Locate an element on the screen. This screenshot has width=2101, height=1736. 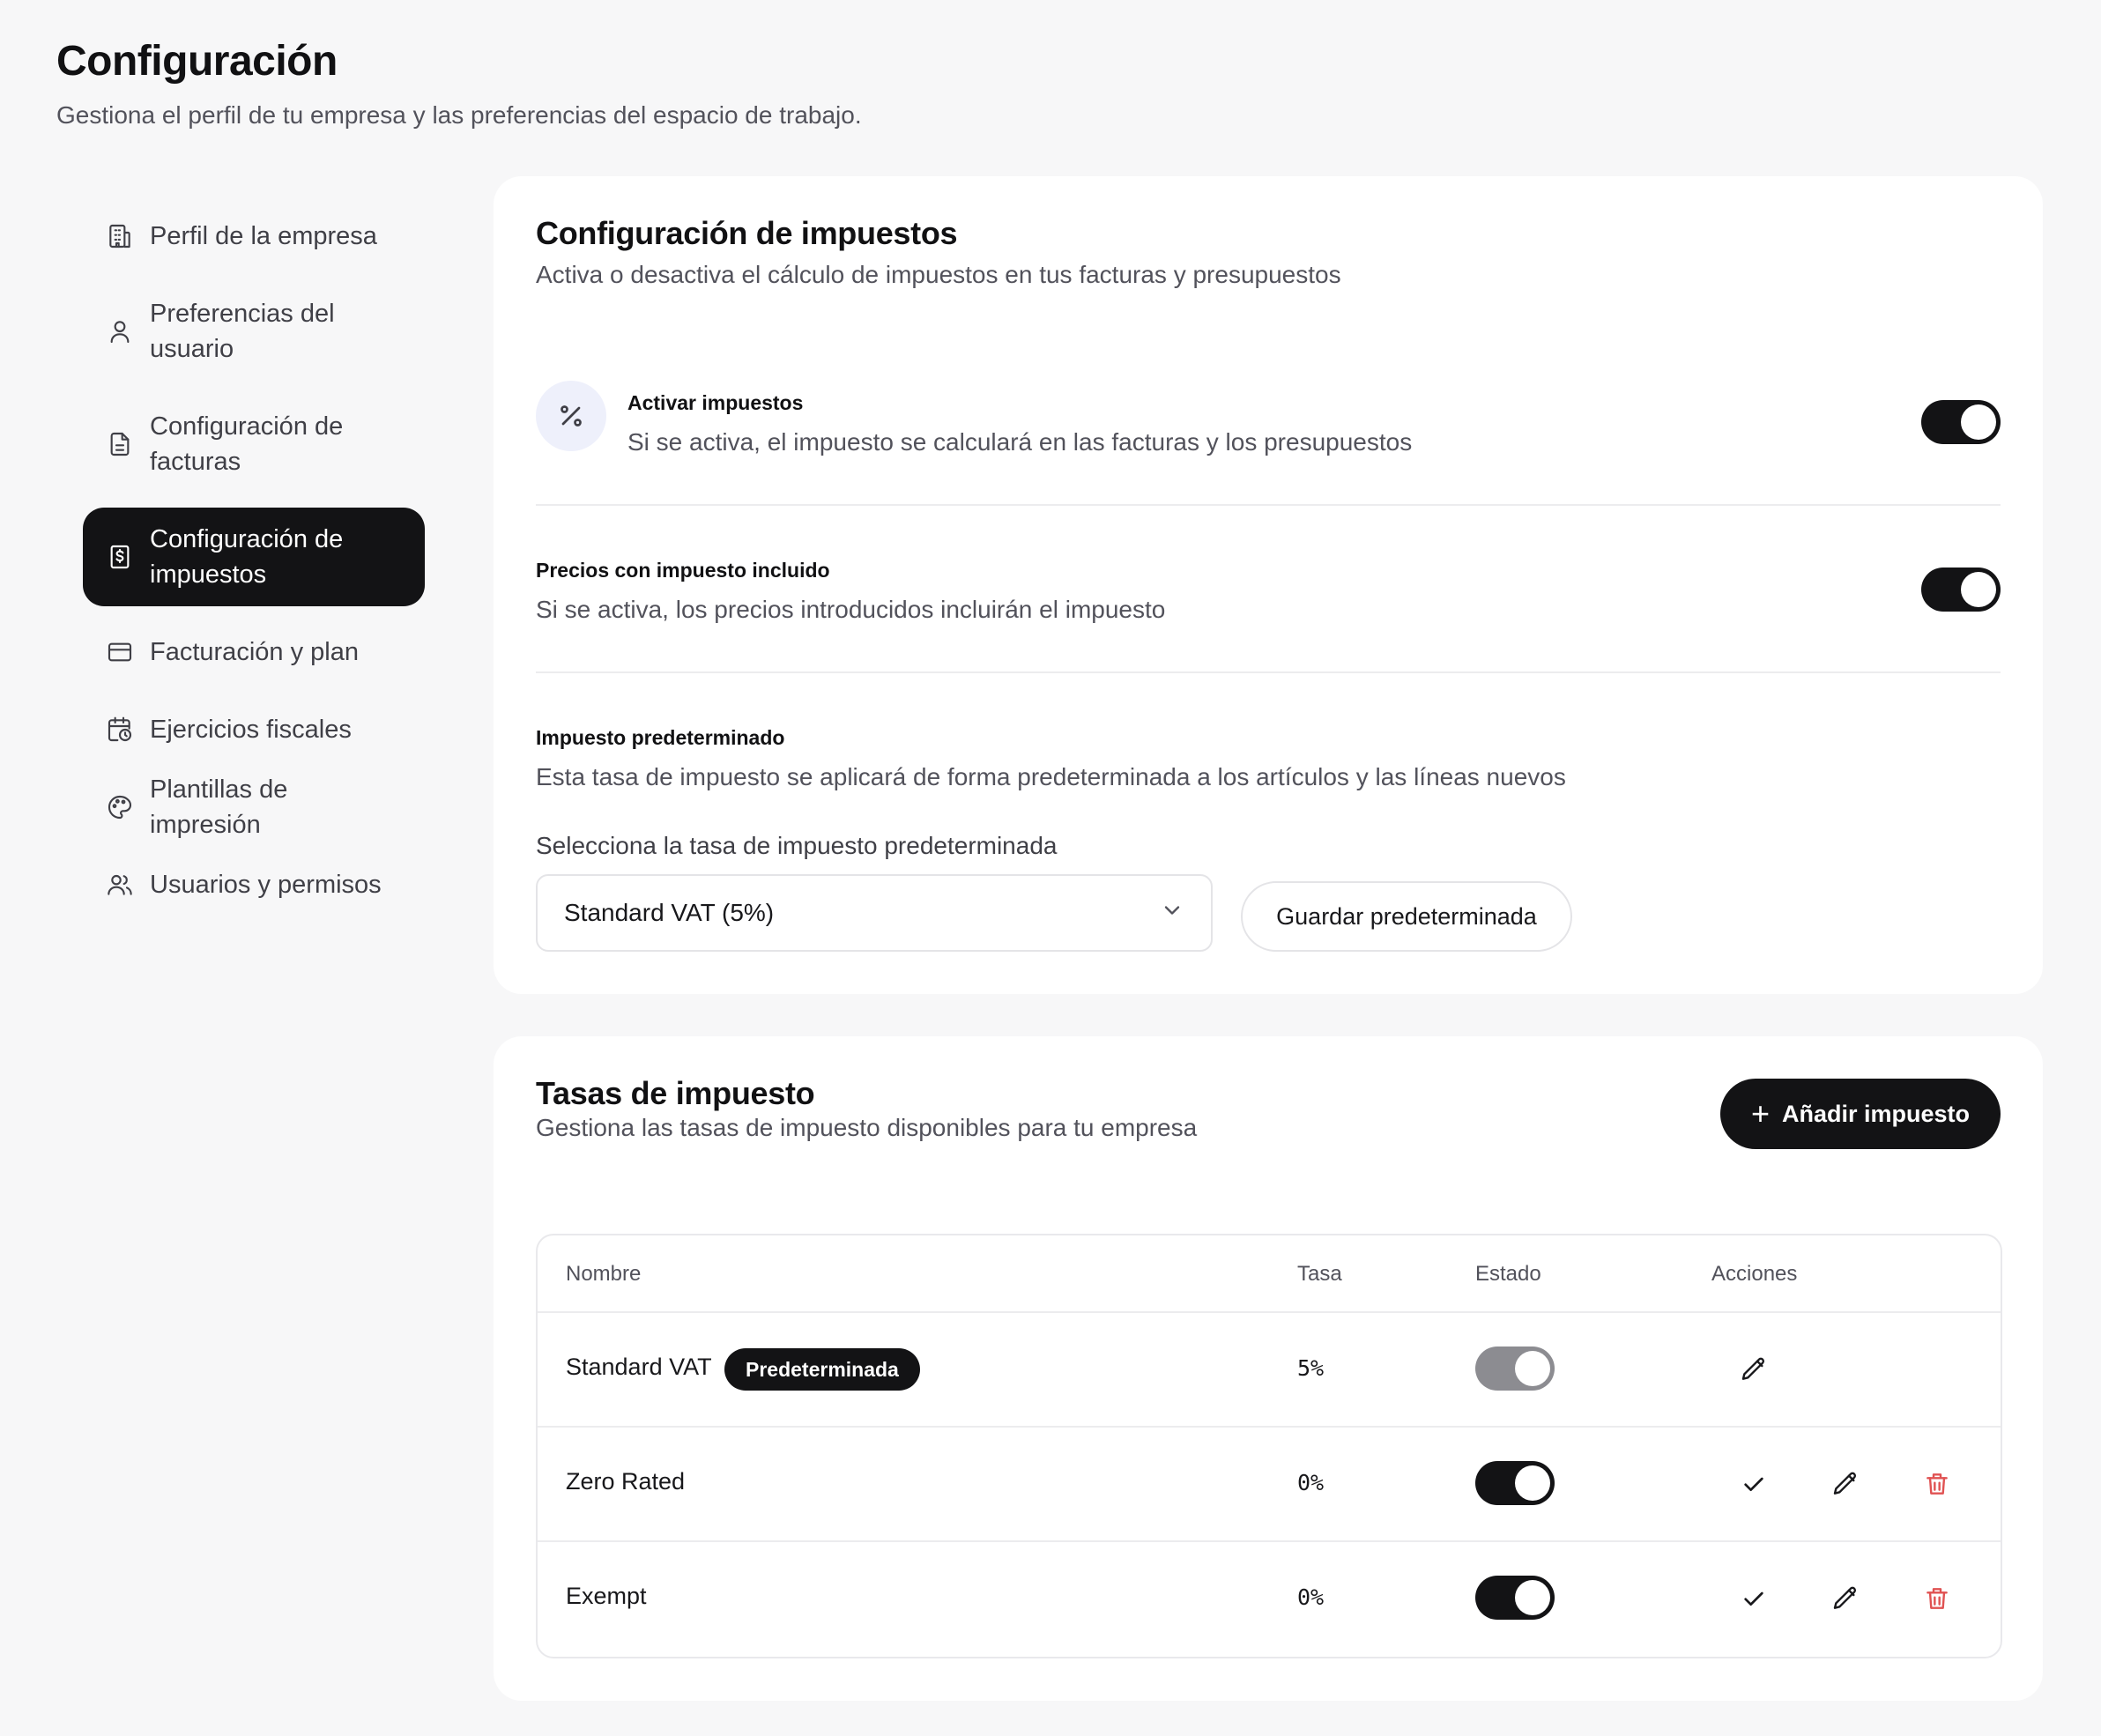
tax-inclusive-toggle is located at coordinates (1961, 590).